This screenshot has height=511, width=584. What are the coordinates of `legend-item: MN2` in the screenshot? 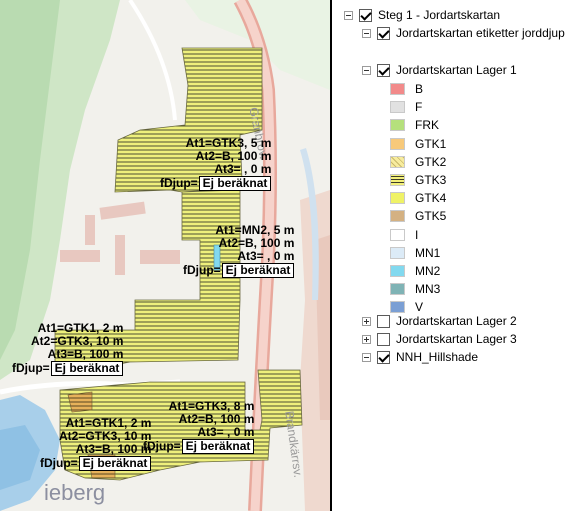 It's located at (415, 271).